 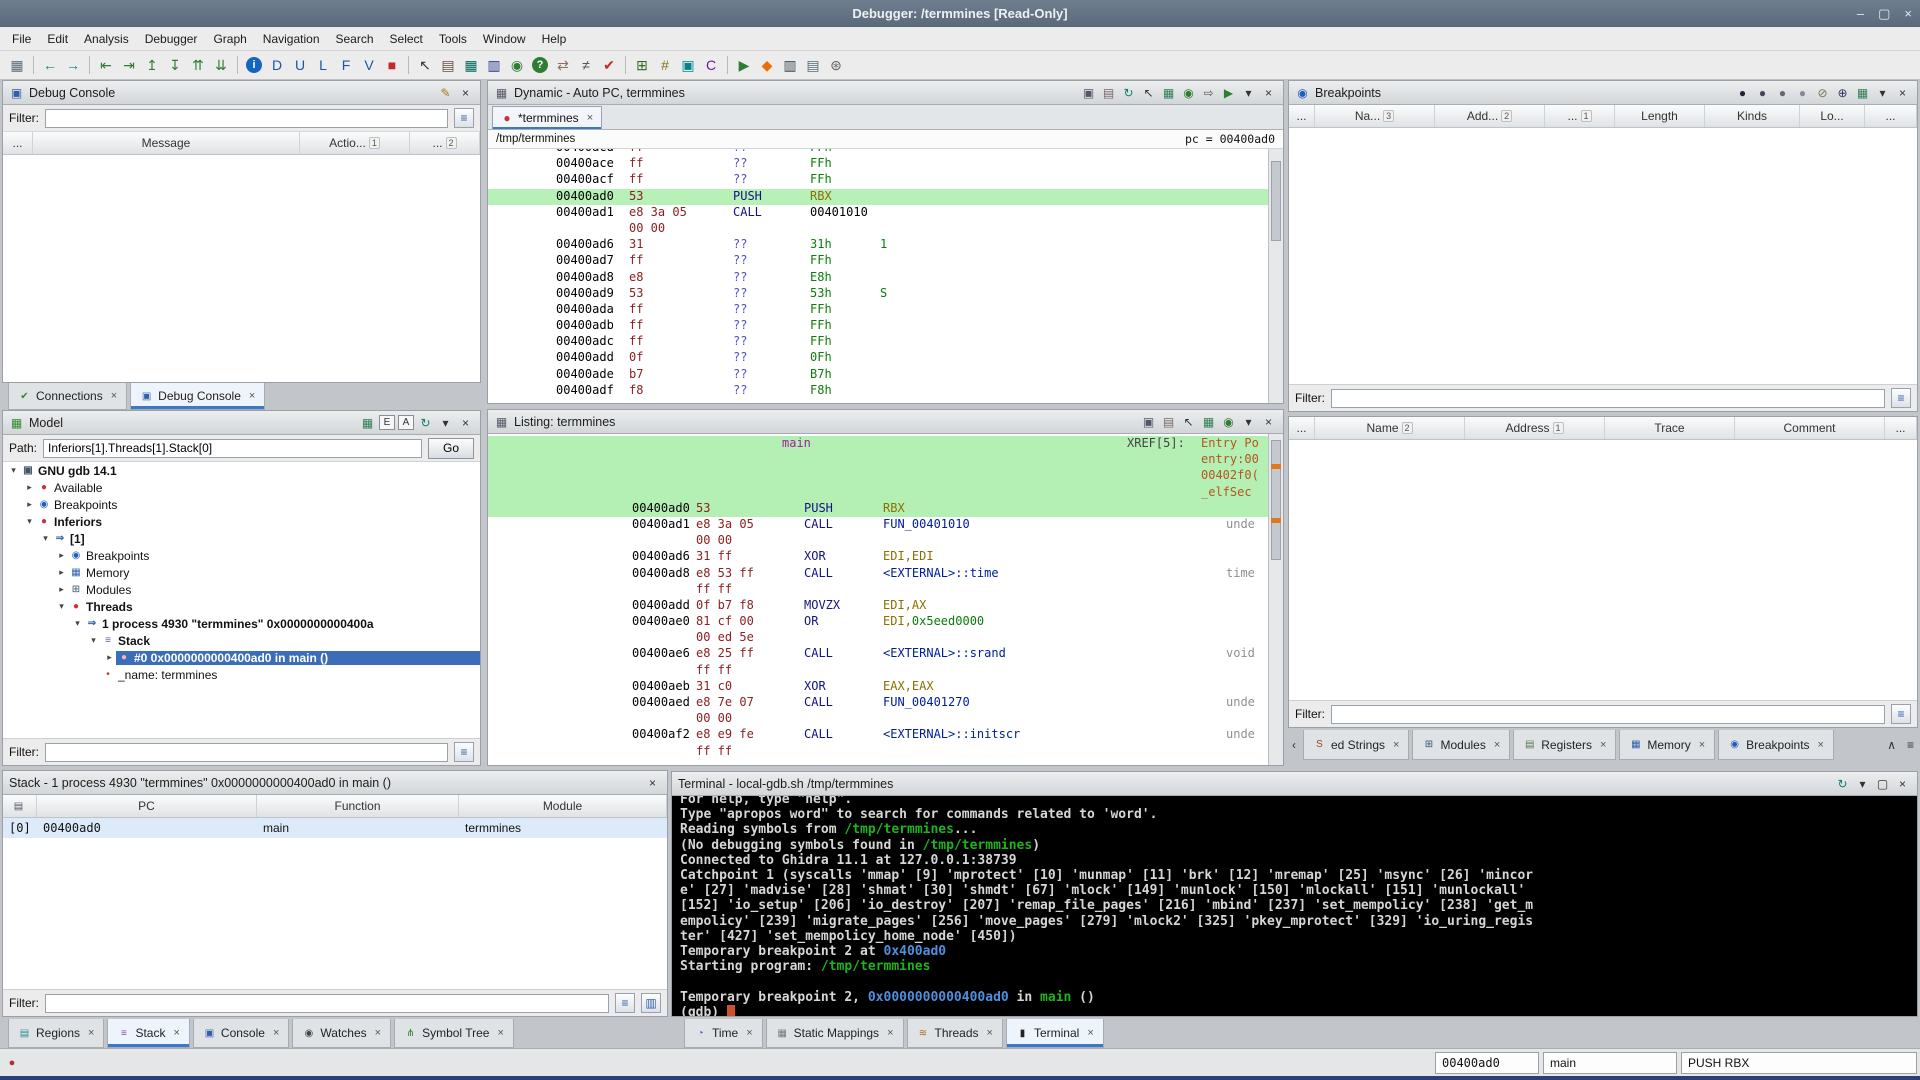 What do you see at coordinates (885, 574) in the screenshot?
I see `listing-row: 00400ad8 e8 53 ff CALL <EXTERNAL>::time time` at bounding box center [885, 574].